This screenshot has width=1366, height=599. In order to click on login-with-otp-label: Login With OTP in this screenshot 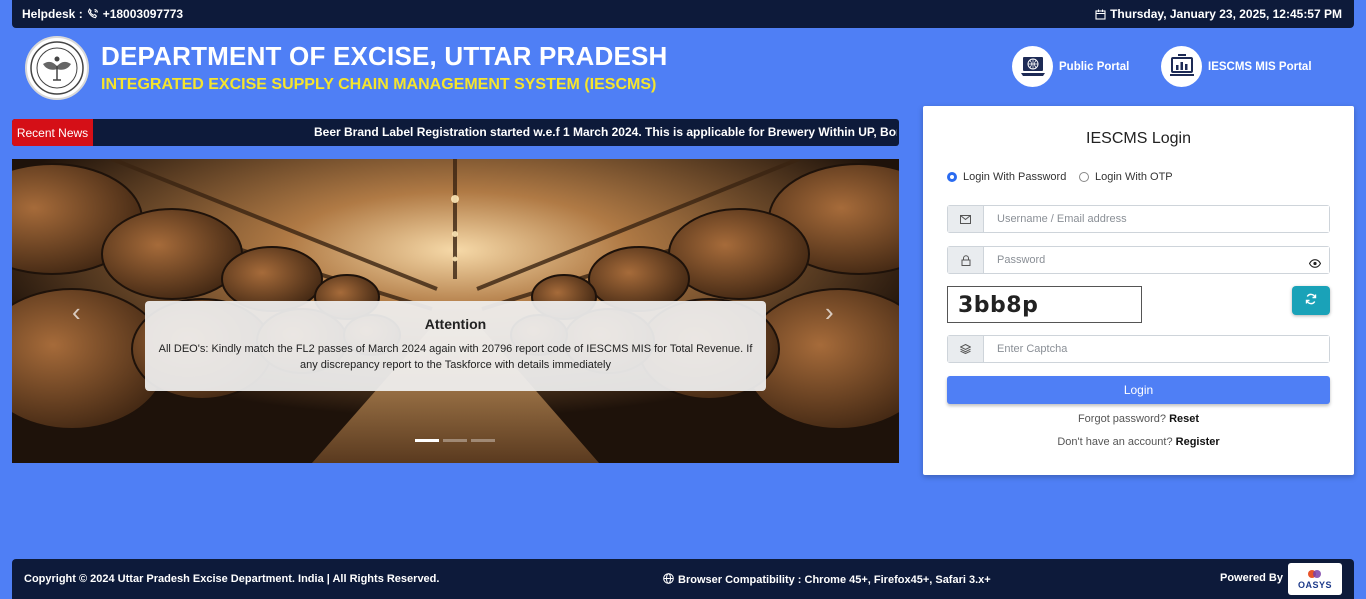, I will do `click(1134, 177)`.